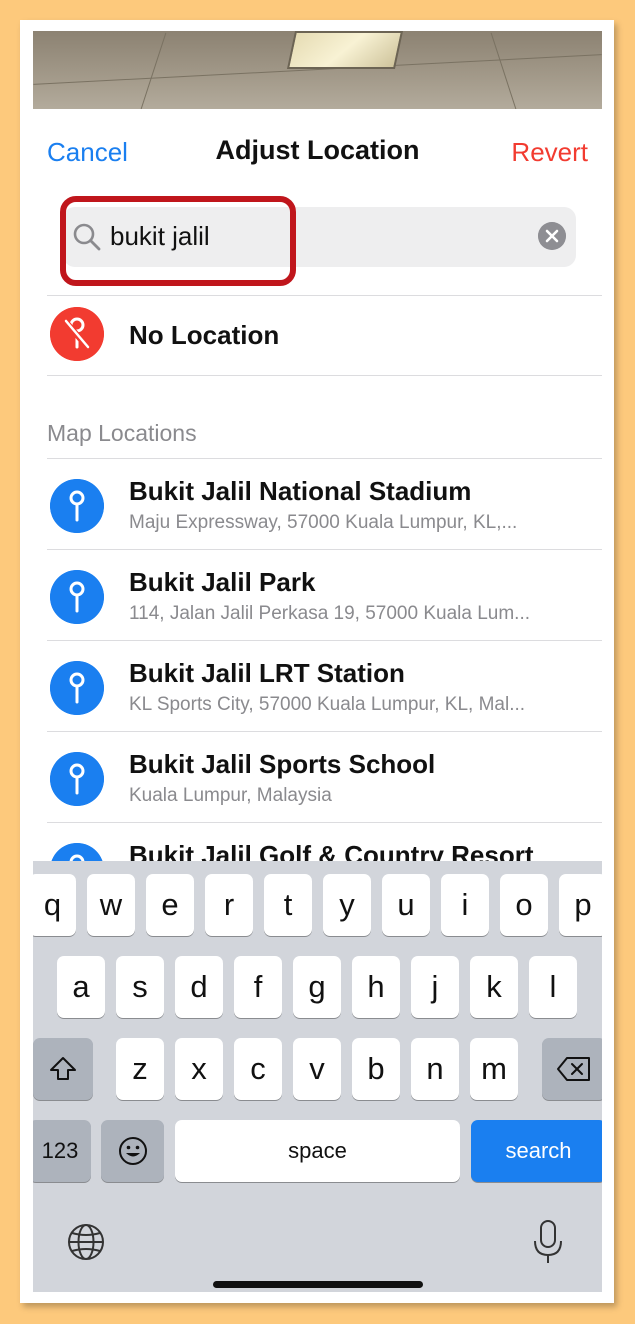 Image resolution: width=635 pixels, height=1324 pixels. I want to click on key-h: h, so click(376, 987).